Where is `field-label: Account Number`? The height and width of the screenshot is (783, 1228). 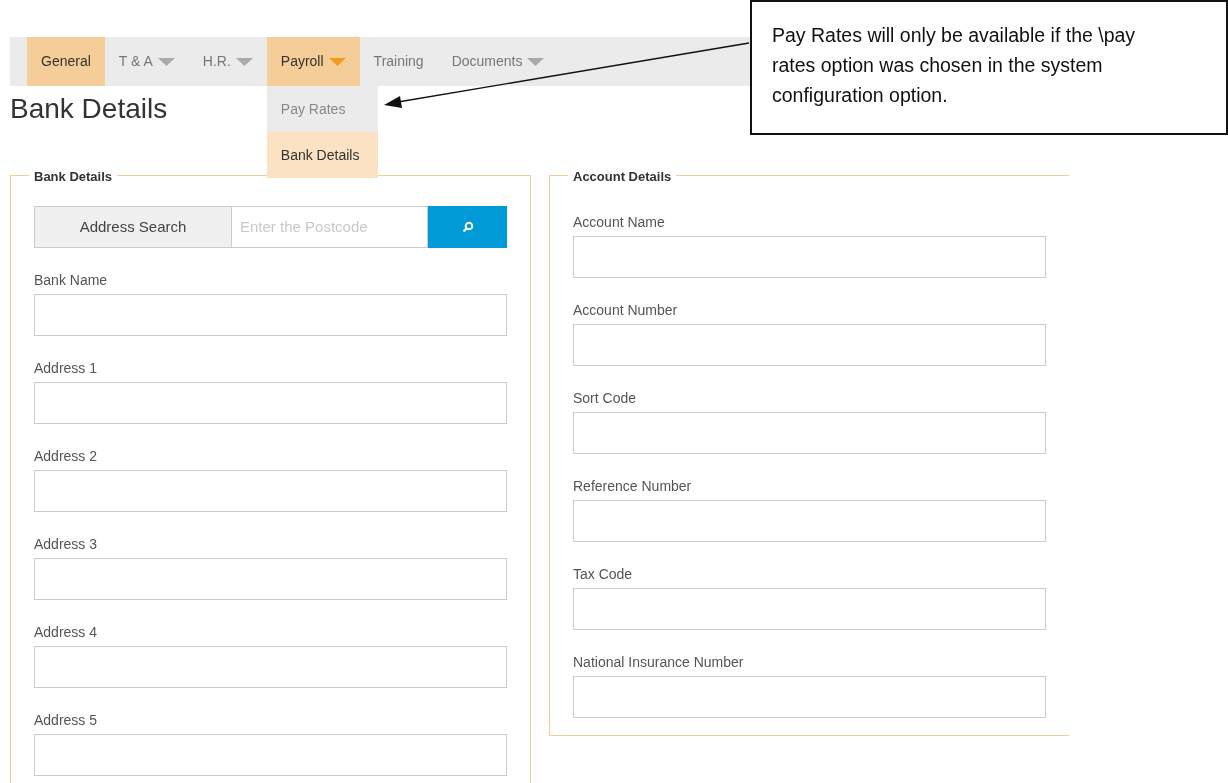
field-label: Account Number is located at coordinates (626, 310).